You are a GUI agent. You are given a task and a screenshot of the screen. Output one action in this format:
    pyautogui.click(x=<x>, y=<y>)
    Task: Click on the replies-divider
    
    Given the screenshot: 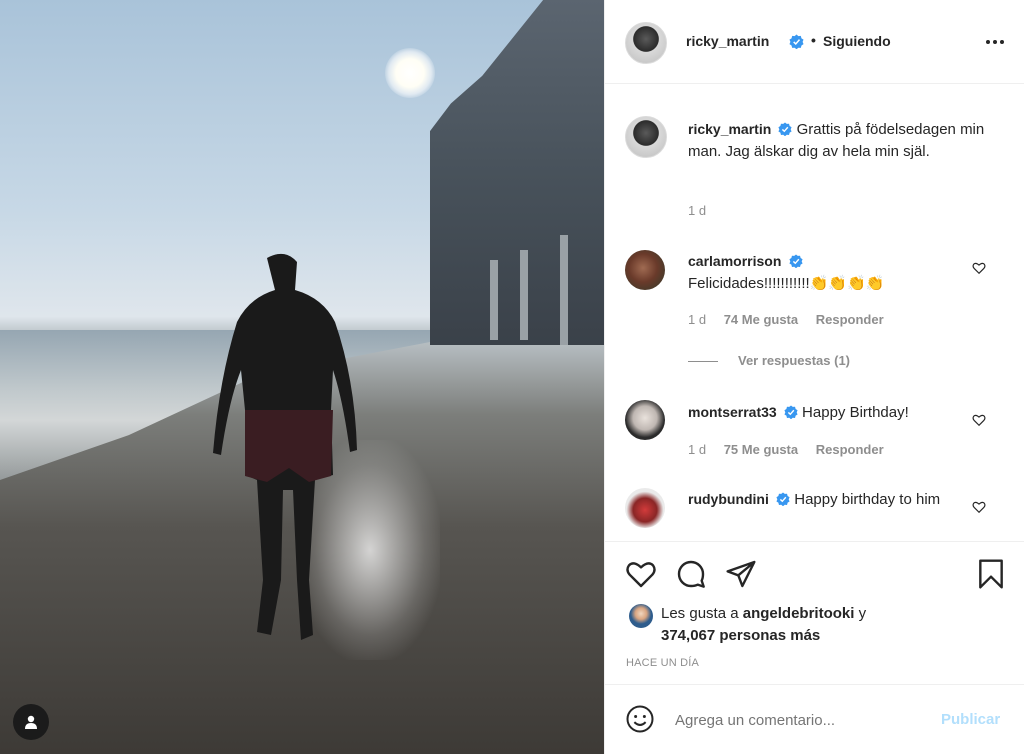 What is the action you would take?
    pyautogui.click(x=703, y=361)
    